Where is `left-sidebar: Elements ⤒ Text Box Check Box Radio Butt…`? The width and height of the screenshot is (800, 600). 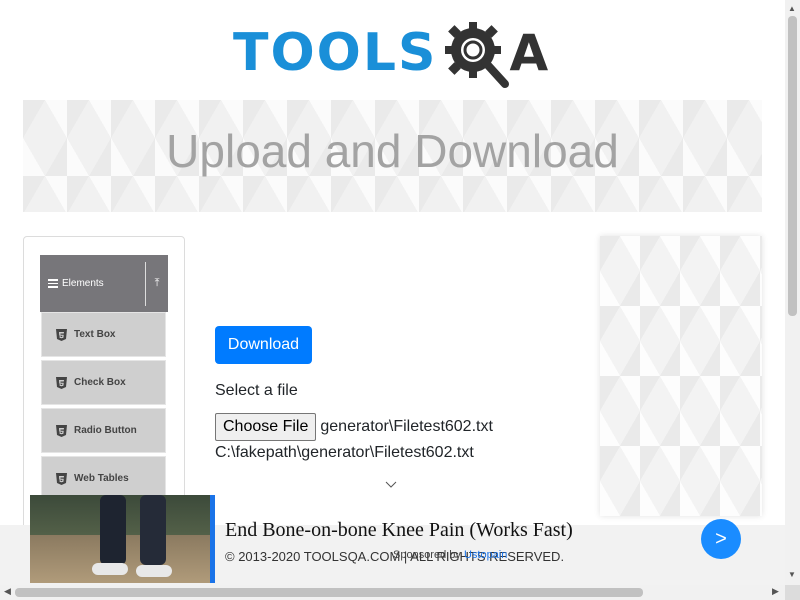
left-sidebar: Elements ⤒ Text Box Check Box Radio Butt… is located at coordinates (104, 386).